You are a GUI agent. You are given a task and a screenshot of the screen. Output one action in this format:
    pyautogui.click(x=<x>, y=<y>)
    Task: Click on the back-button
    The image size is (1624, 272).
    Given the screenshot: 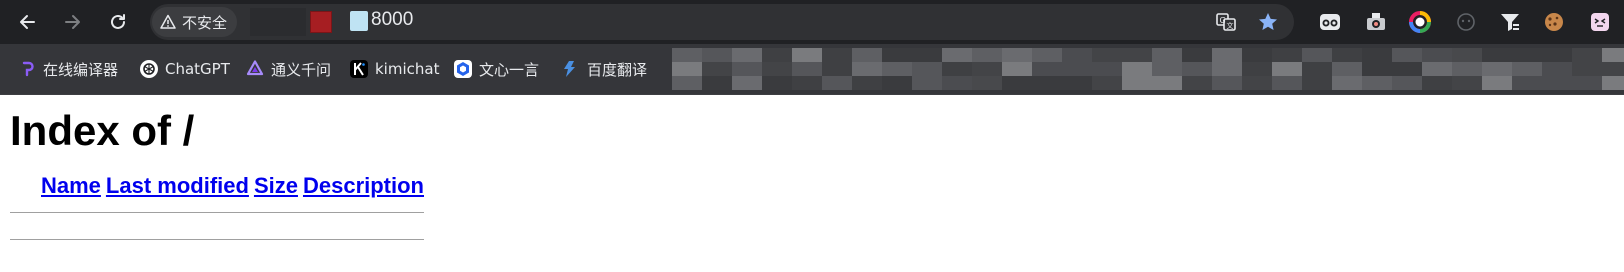 What is the action you would take?
    pyautogui.click(x=28, y=22)
    